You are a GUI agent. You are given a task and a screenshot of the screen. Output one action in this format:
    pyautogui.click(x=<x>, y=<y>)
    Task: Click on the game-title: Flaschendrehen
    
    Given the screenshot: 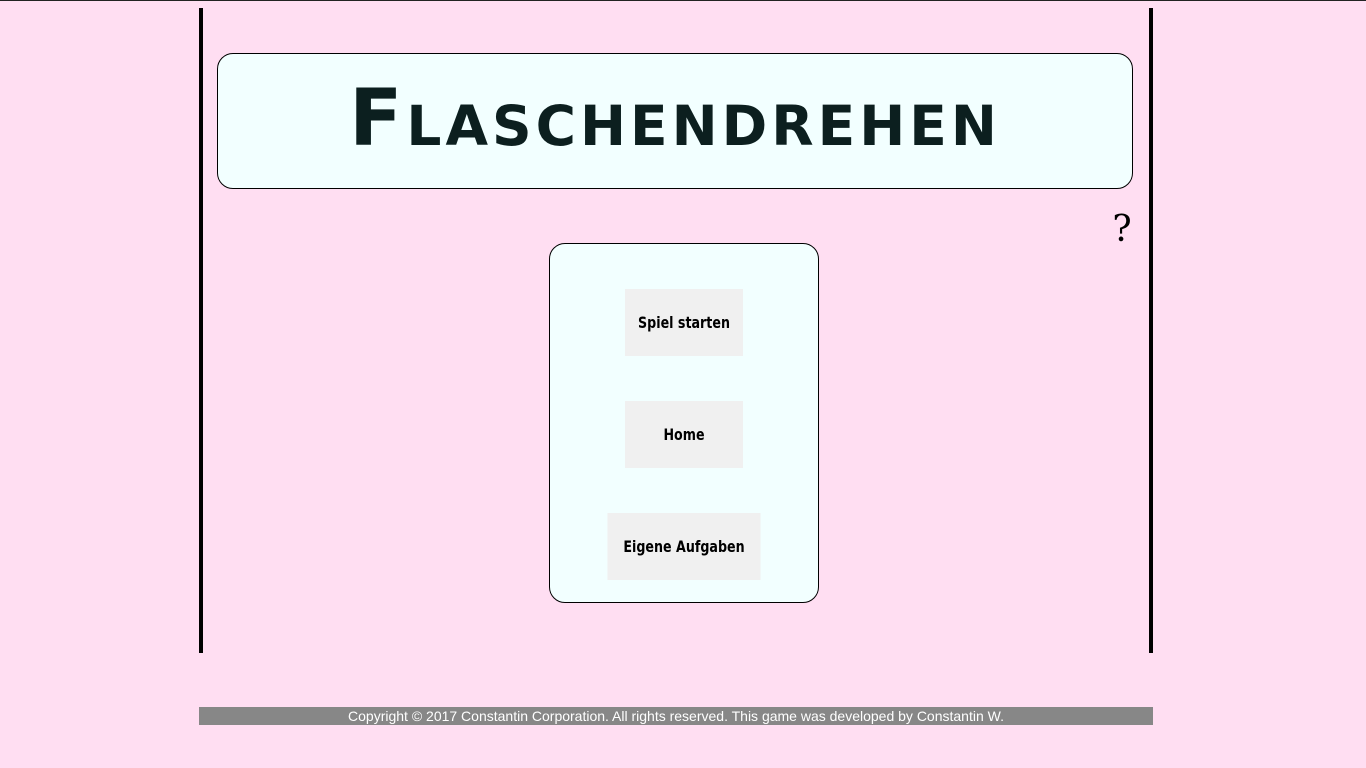 What is the action you would take?
    pyautogui.click(x=675, y=119)
    